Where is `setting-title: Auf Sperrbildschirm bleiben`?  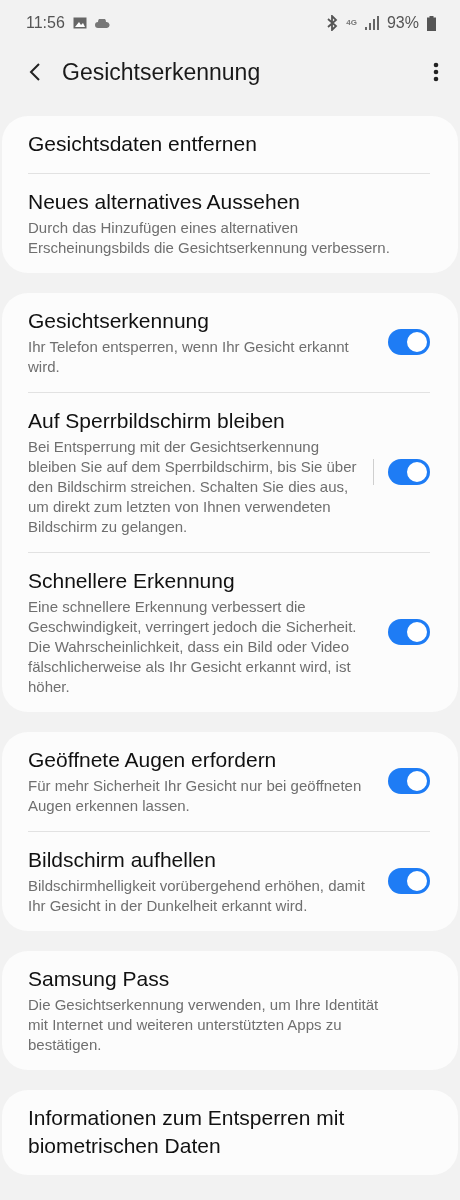 setting-title: Auf Sperrbildschirm bleiben is located at coordinates (156, 421).